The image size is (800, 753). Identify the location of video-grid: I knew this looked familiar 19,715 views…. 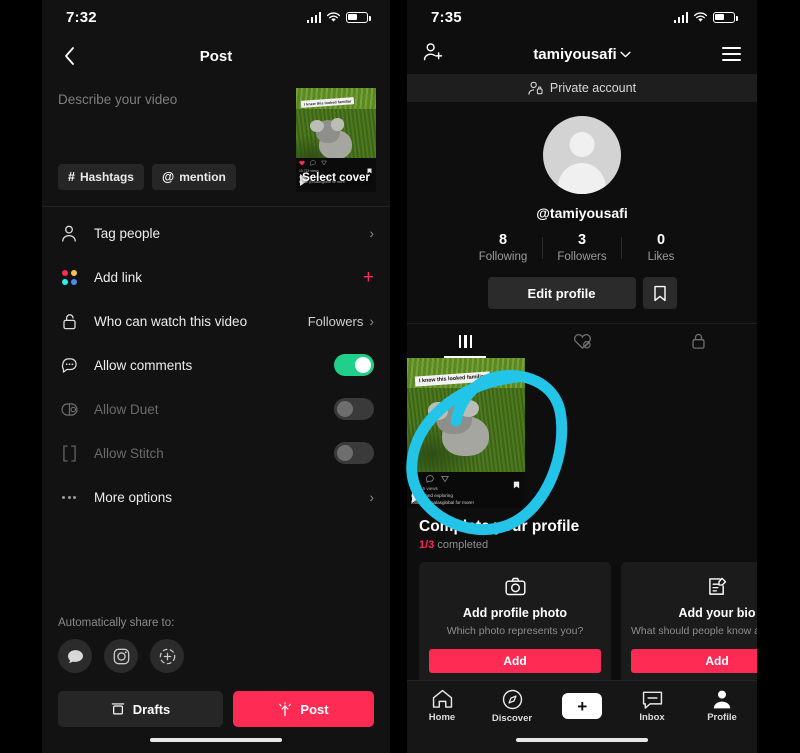
(582, 433).